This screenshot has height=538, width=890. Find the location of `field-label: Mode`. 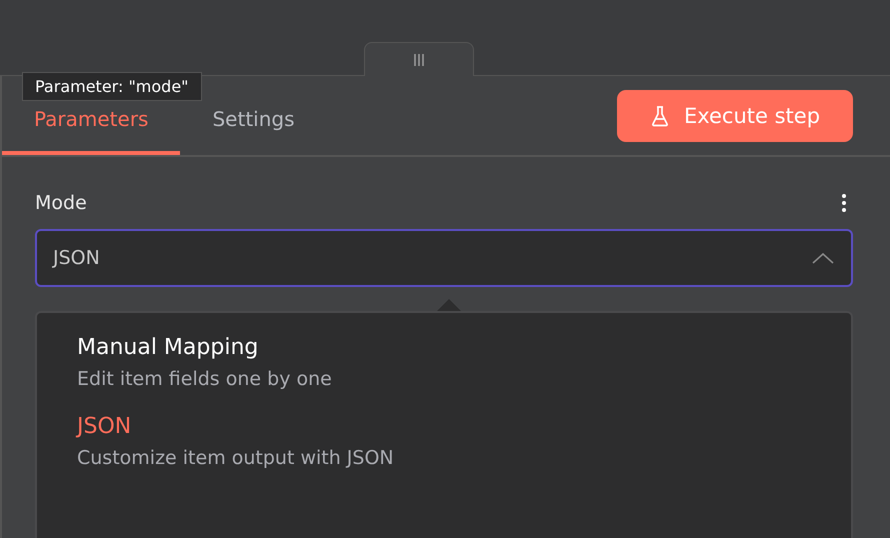

field-label: Mode is located at coordinates (61, 203).